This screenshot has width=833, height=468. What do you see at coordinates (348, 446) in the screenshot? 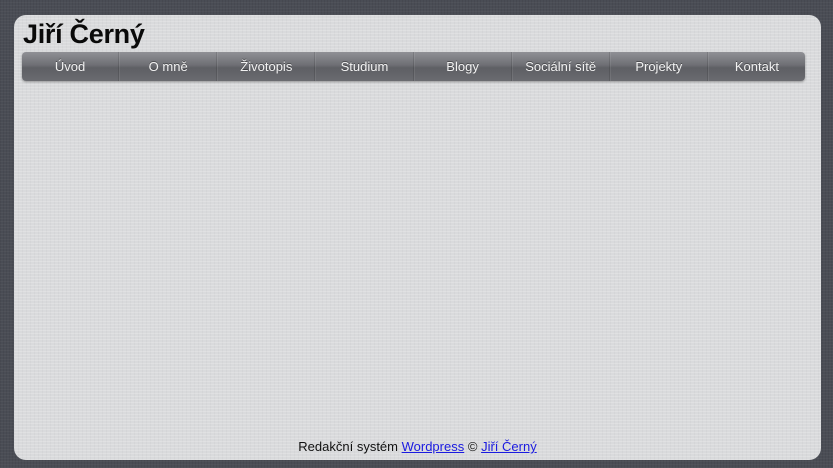
I see `footer-prefix: Redakční systém` at bounding box center [348, 446].